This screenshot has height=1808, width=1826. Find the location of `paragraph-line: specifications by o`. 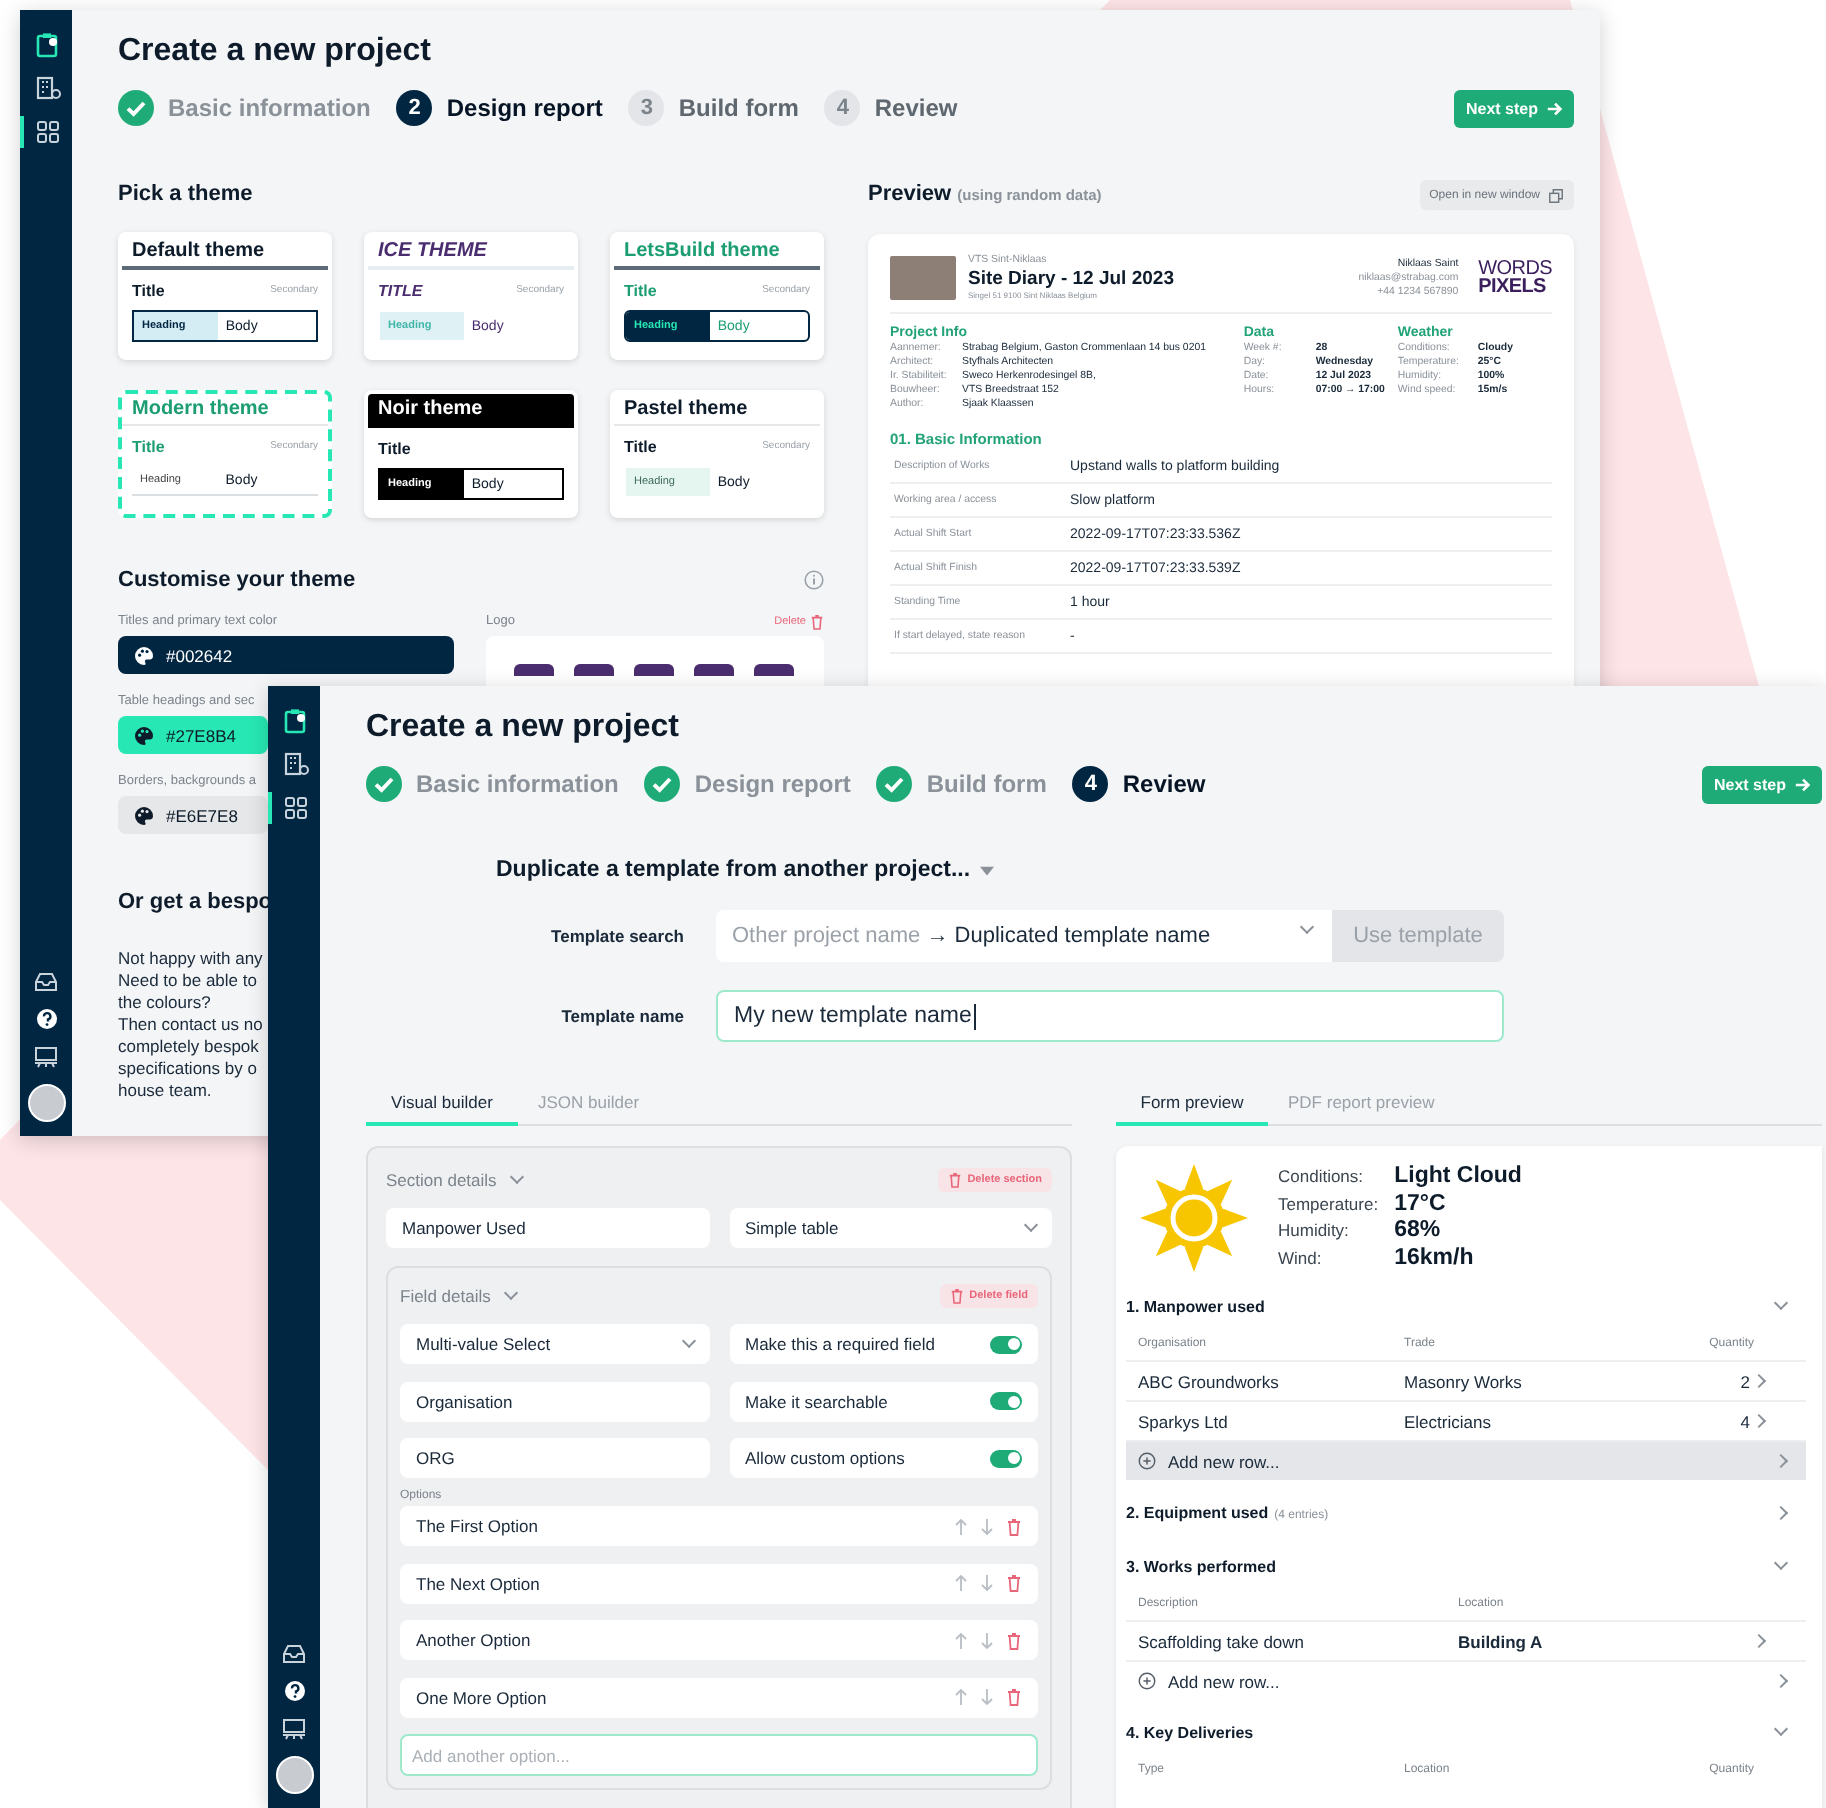

paragraph-line: specifications by o is located at coordinates (187, 1069).